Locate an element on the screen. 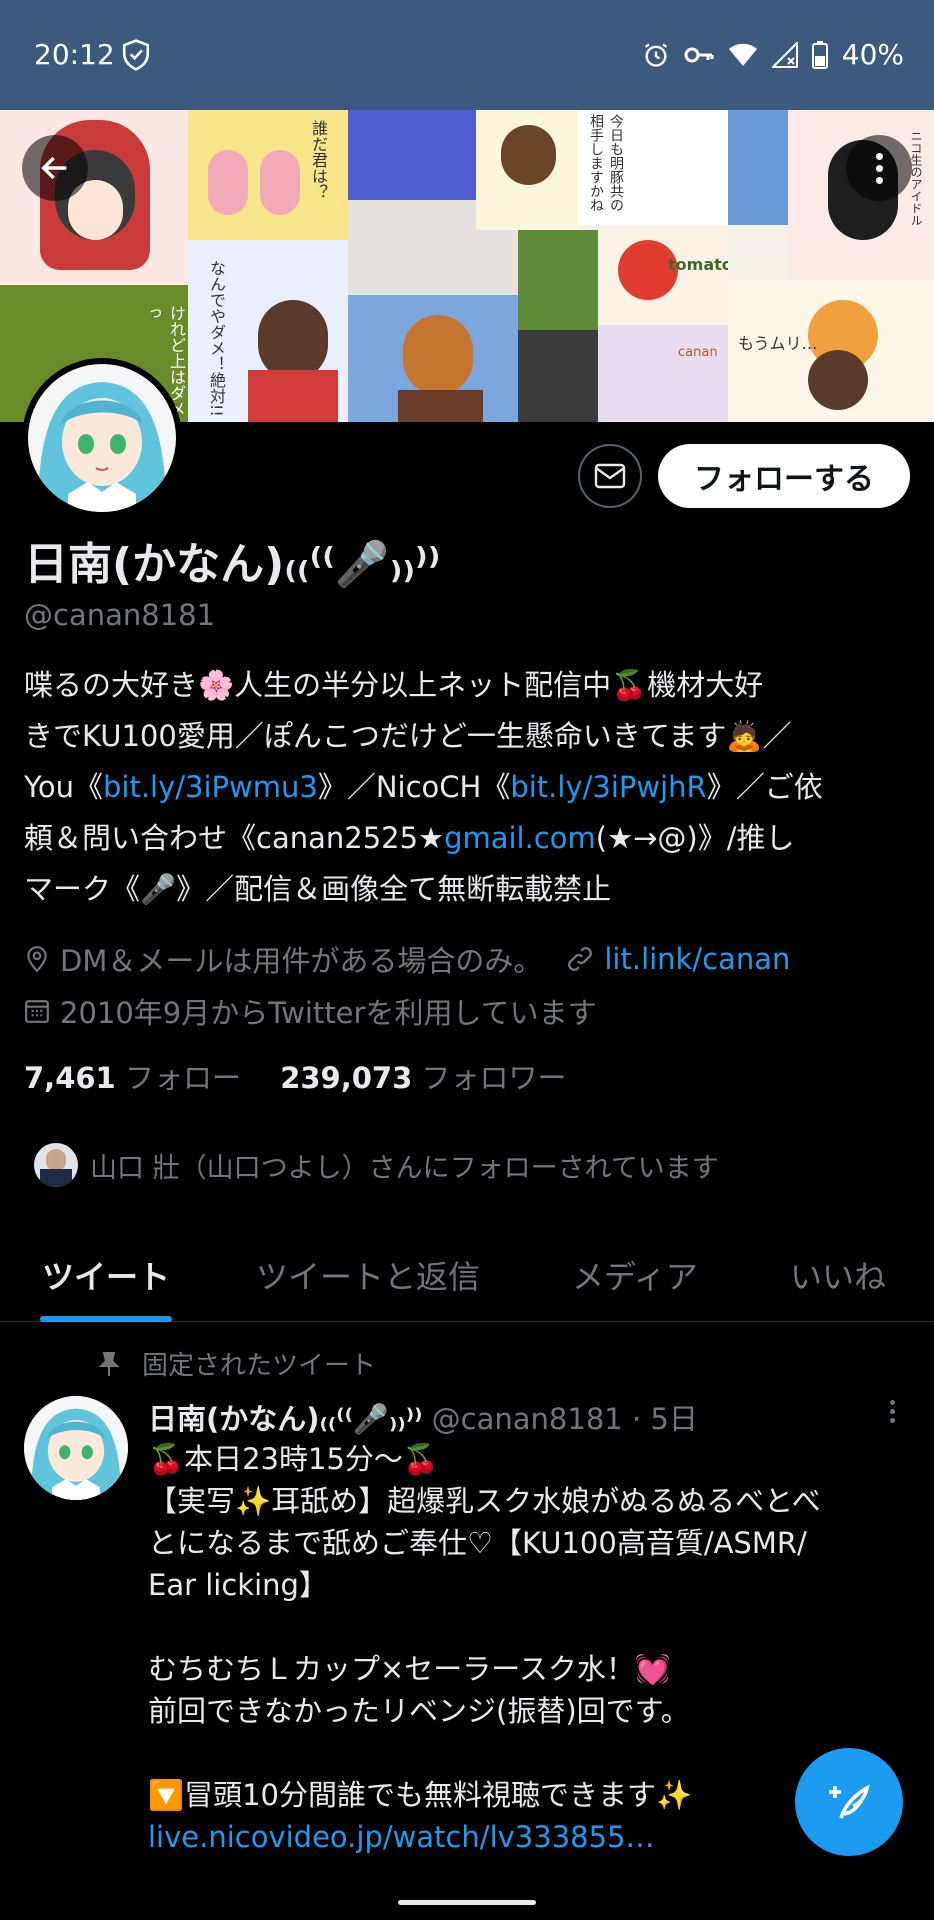  home-indicator is located at coordinates (467, 1902).